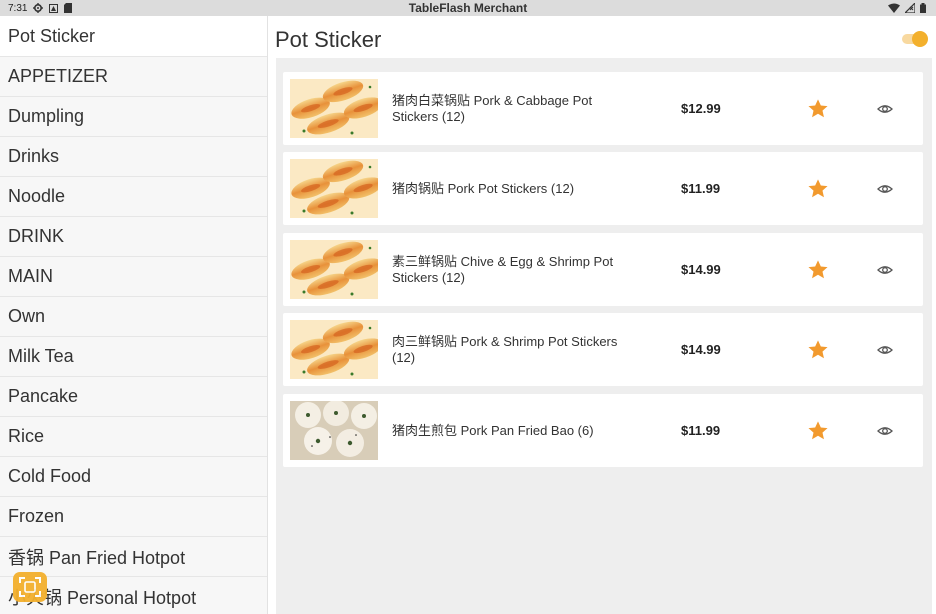 This screenshot has width=936, height=614. What do you see at coordinates (133, 197) in the screenshot?
I see `sidebar-item-noodle: Noodle` at bounding box center [133, 197].